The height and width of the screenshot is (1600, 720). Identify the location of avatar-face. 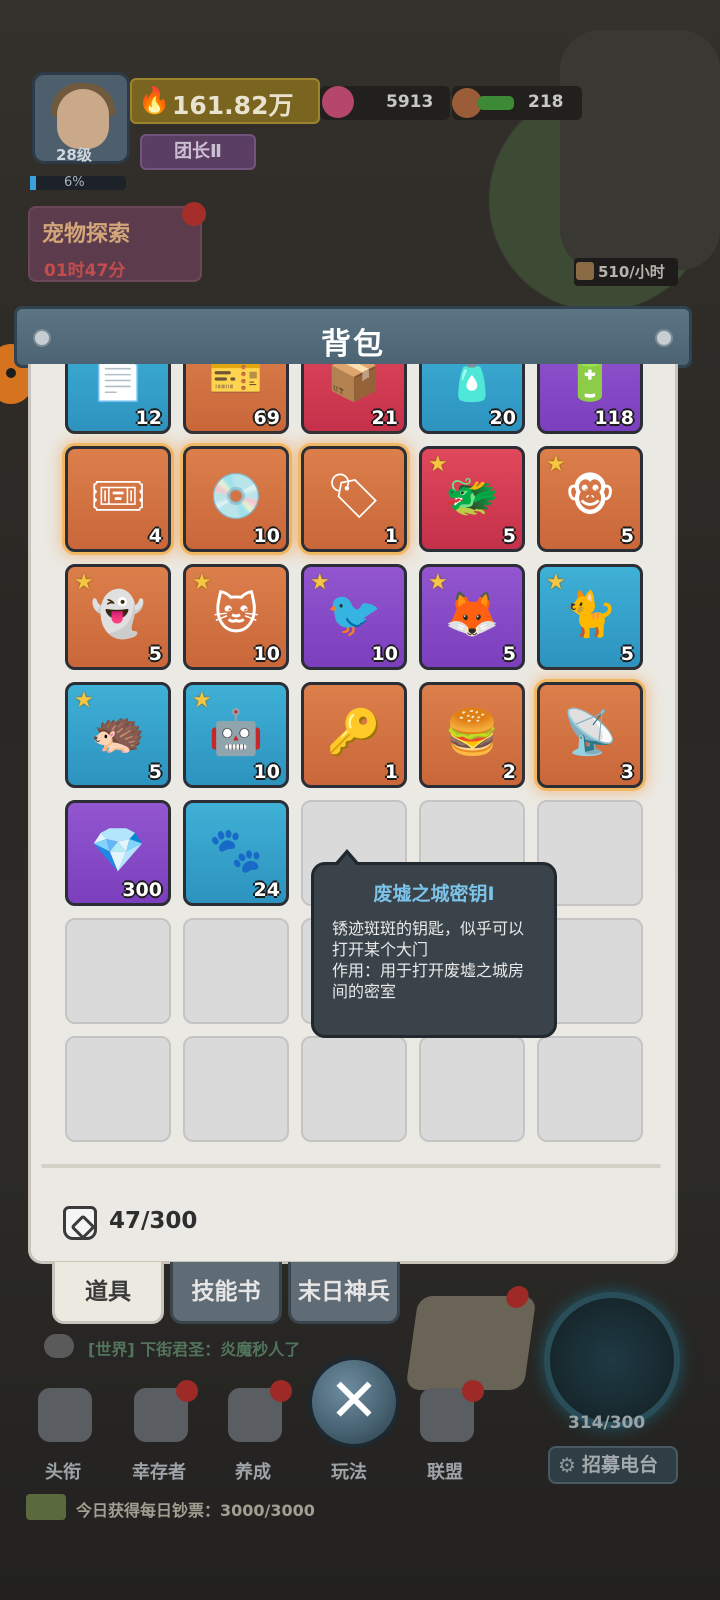
(83, 119).